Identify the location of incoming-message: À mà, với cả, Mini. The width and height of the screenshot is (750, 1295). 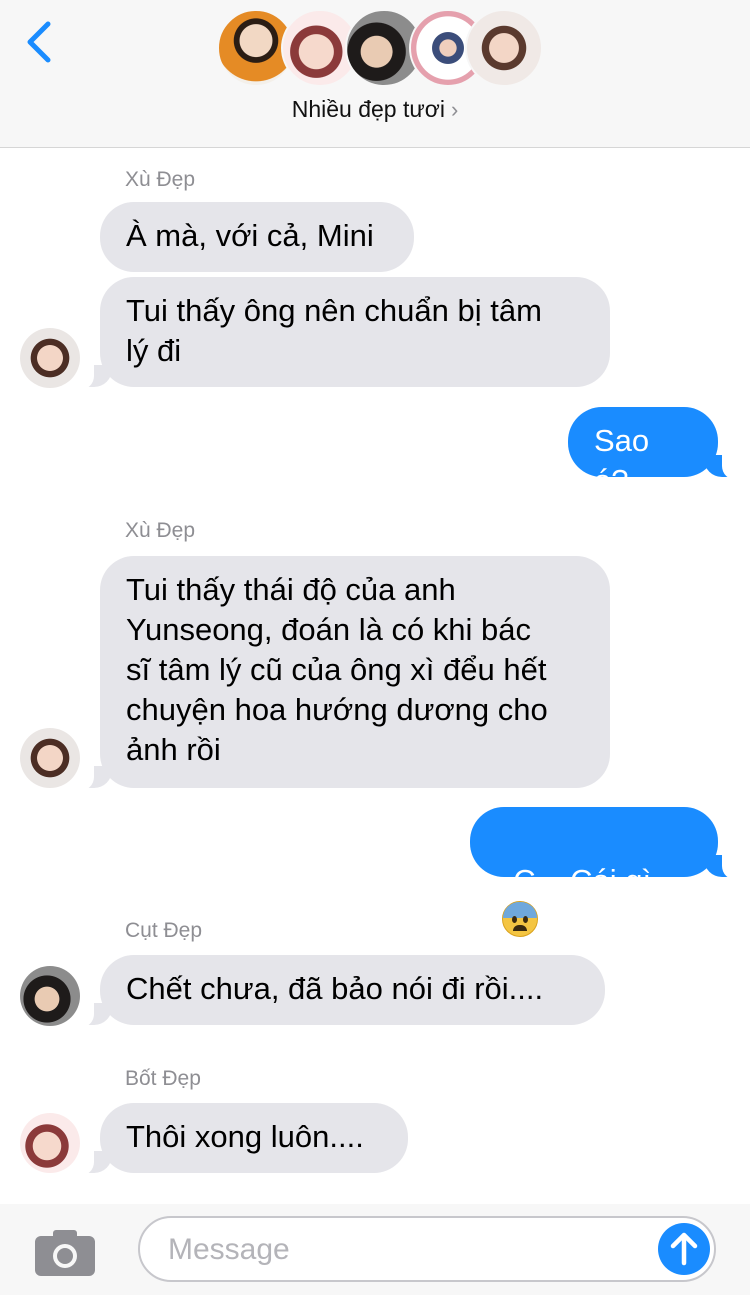
(257, 237).